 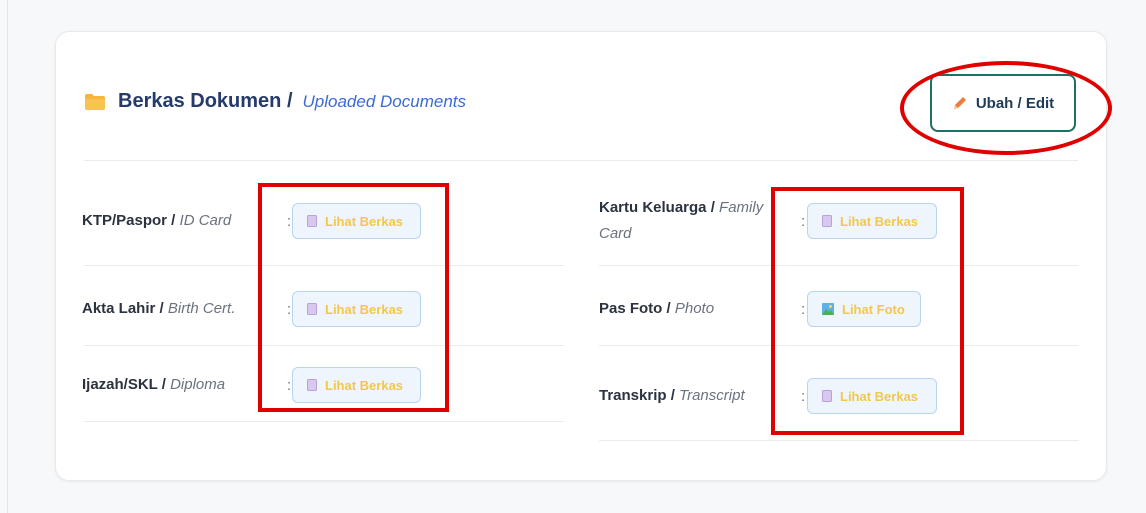 I want to click on annotation-ellipse-edit, so click(x=1006, y=108).